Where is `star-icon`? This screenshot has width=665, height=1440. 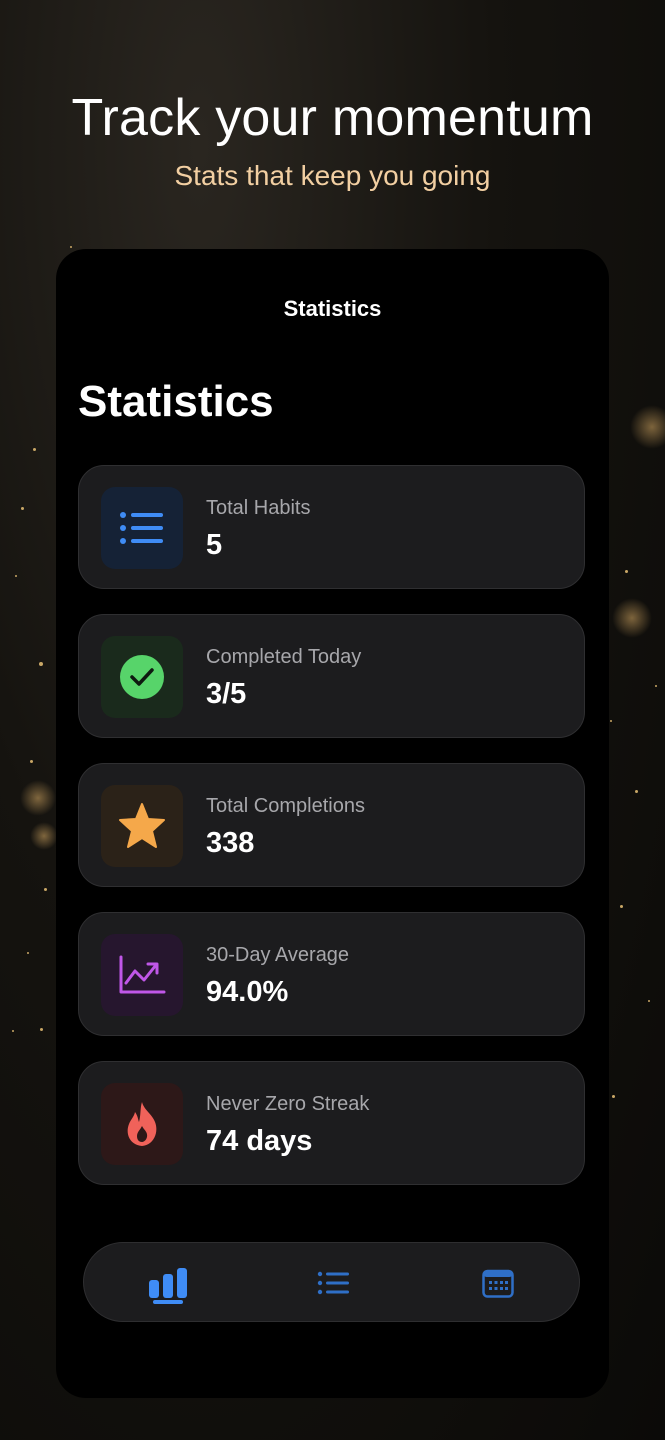
star-icon is located at coordinates (142, 825).